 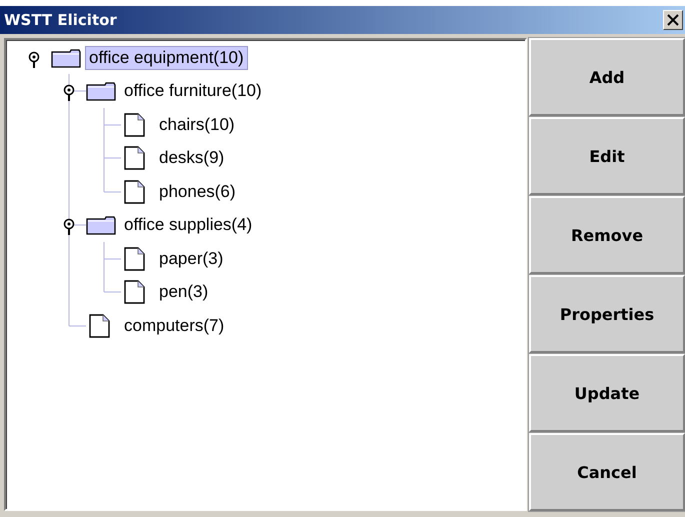 I want to click on close-icon, so click(x=673, y=20).